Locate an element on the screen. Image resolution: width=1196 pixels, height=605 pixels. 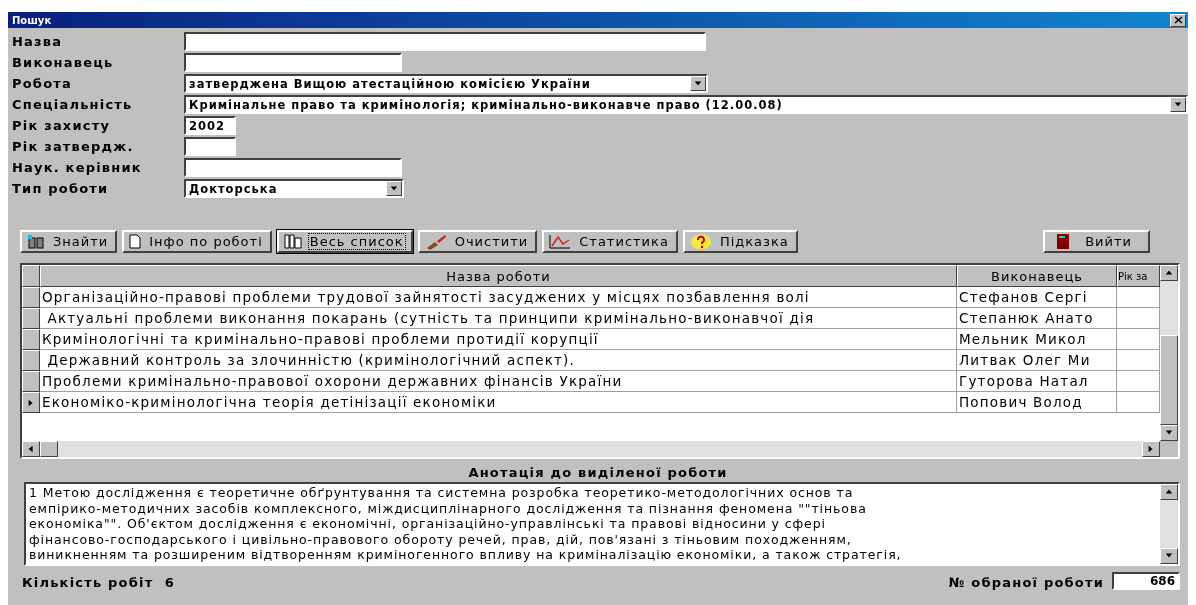
close-icon is located at coordinates (1178, 20).